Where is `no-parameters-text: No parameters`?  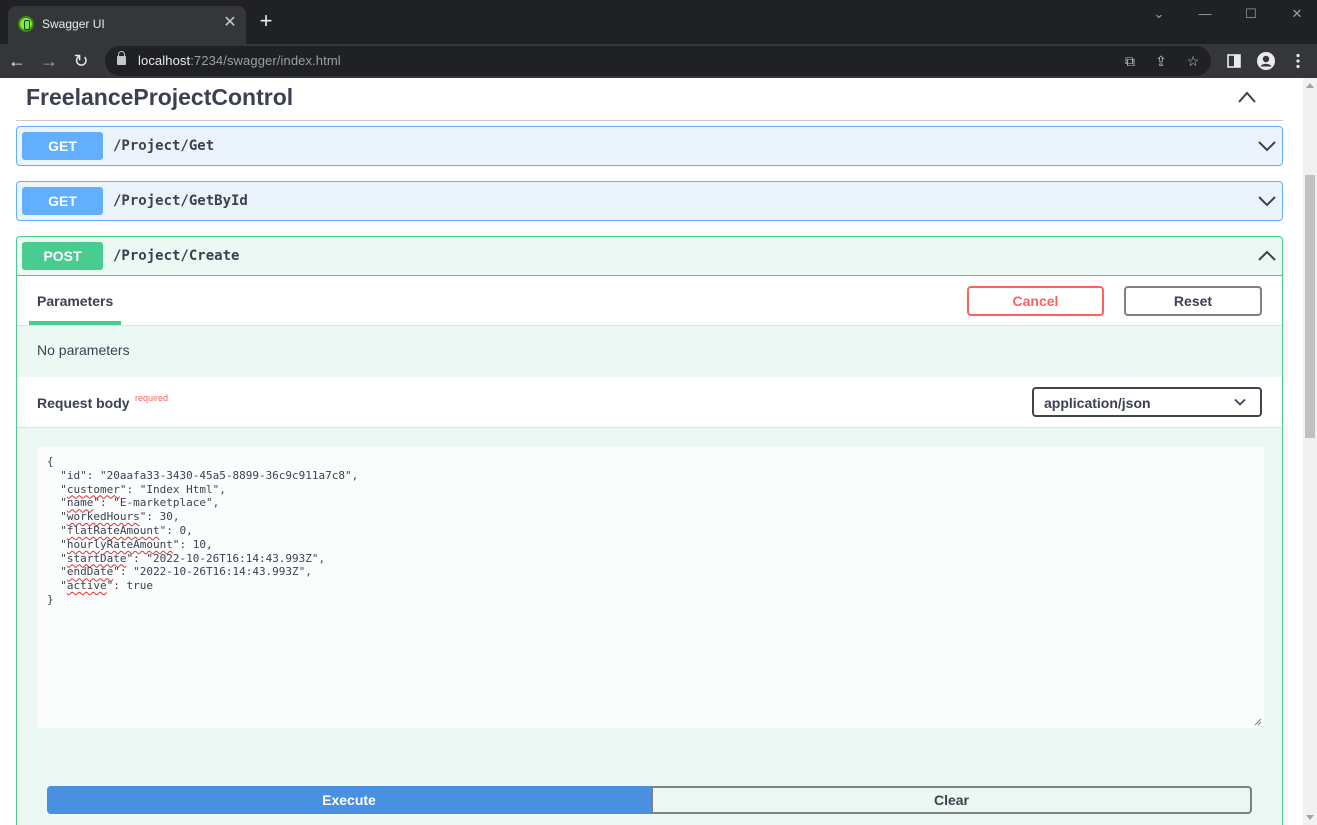
no-parameters-text: No parameters is located at coordinates (83, 350).